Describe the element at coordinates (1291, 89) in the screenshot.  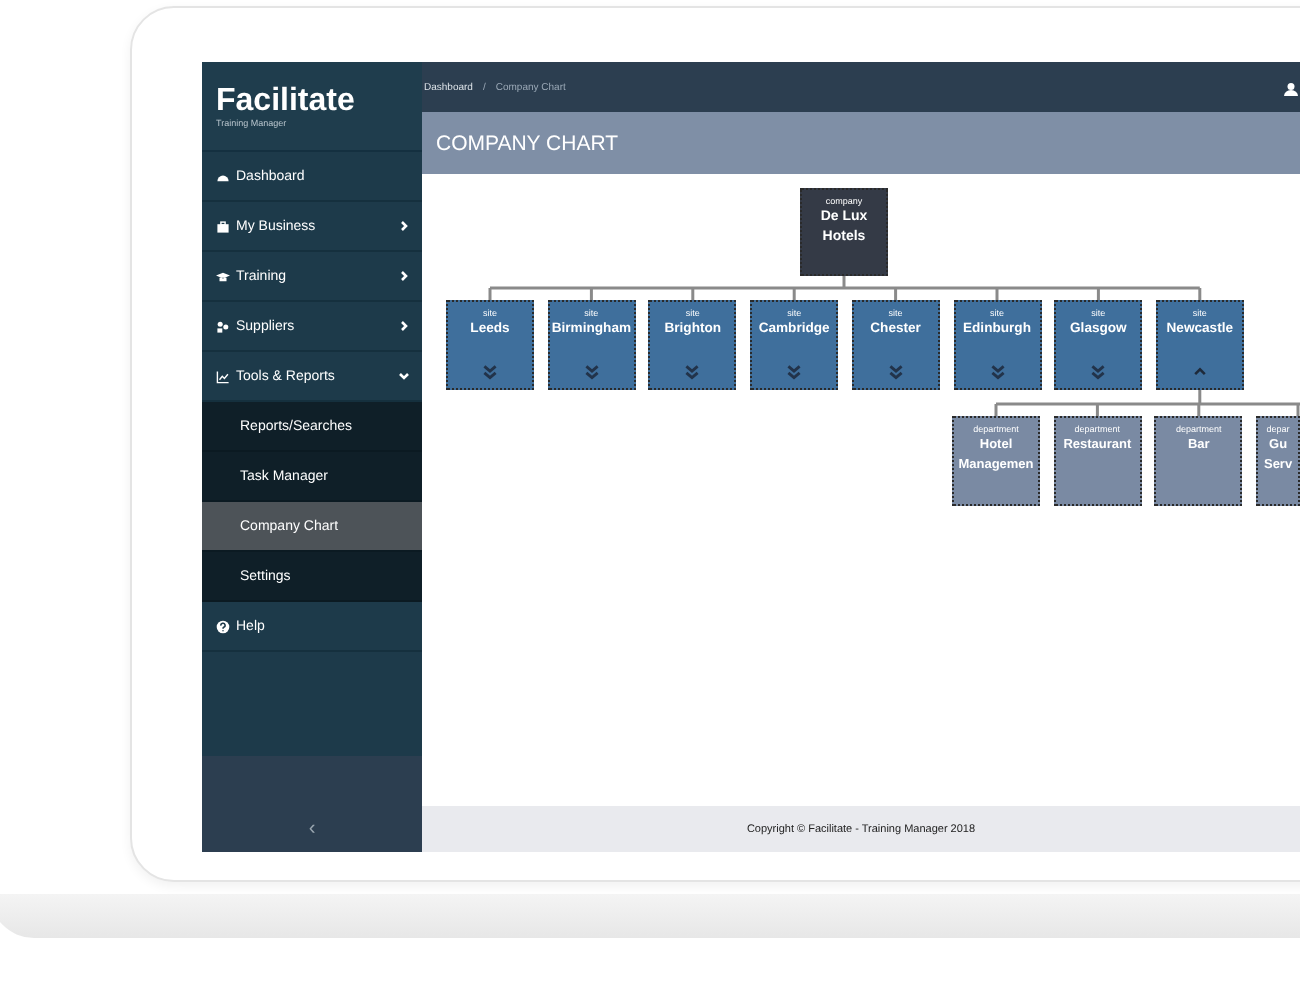
I see `user-icon` at that location.